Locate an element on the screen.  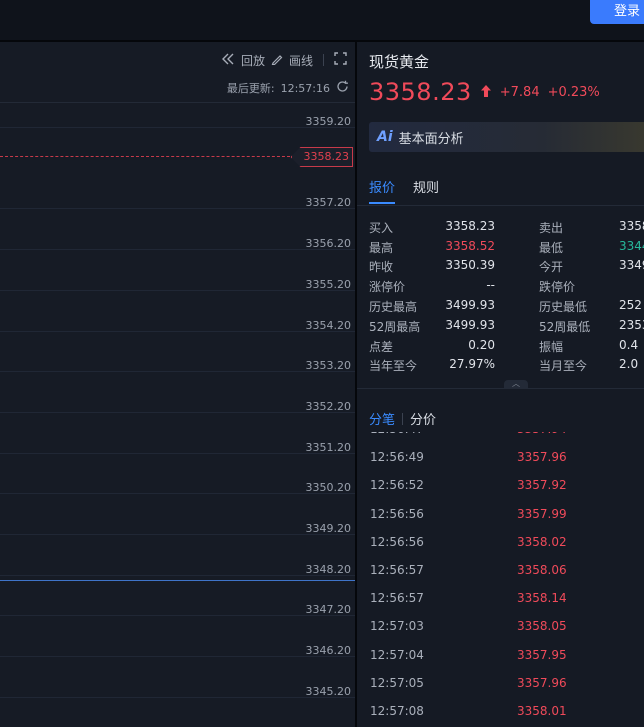
tab-ticks: 分笔 is located at coordinates (382, 418).